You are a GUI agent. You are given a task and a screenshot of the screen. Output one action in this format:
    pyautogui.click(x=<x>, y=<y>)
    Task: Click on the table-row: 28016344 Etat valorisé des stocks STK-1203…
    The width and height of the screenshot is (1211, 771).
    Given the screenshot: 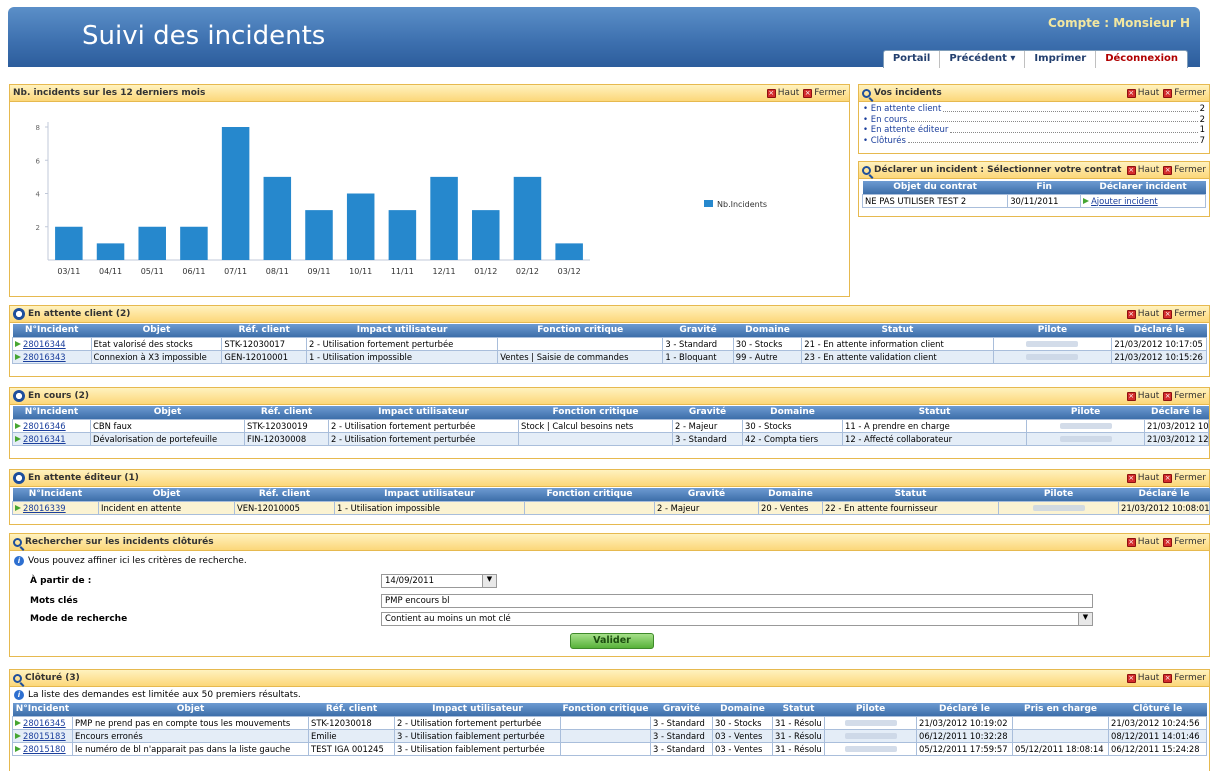 What is the action you would take?
    pyautogui.click(x=609, y=343)
    